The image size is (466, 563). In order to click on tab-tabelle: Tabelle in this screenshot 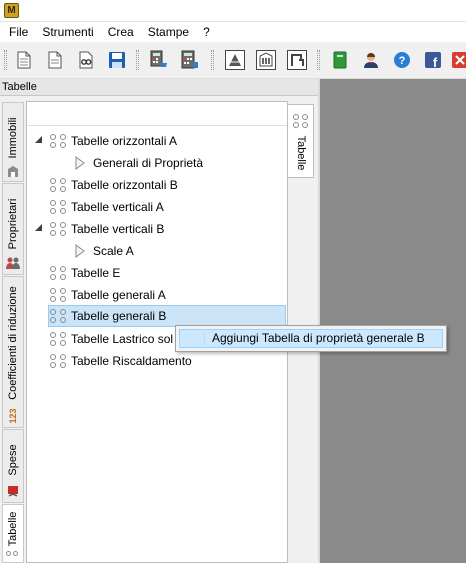, I will do `click(13, 533)`.